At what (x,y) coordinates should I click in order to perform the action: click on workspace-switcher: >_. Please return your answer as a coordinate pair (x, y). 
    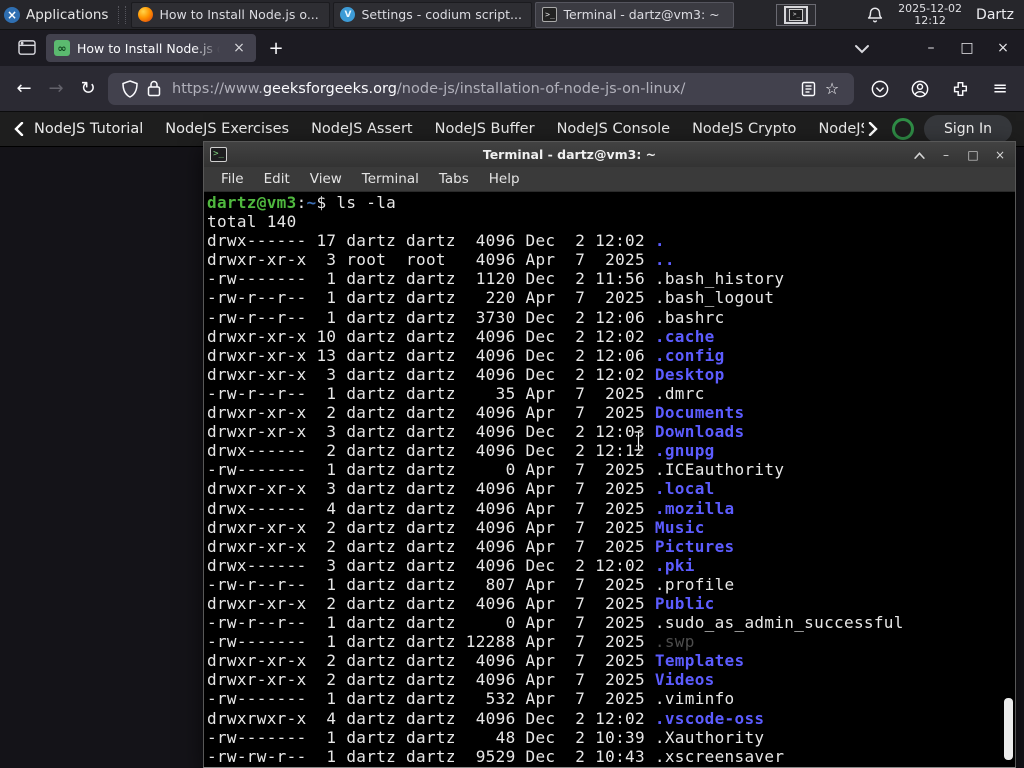
    Looking at the image, I should click on (796, 15).